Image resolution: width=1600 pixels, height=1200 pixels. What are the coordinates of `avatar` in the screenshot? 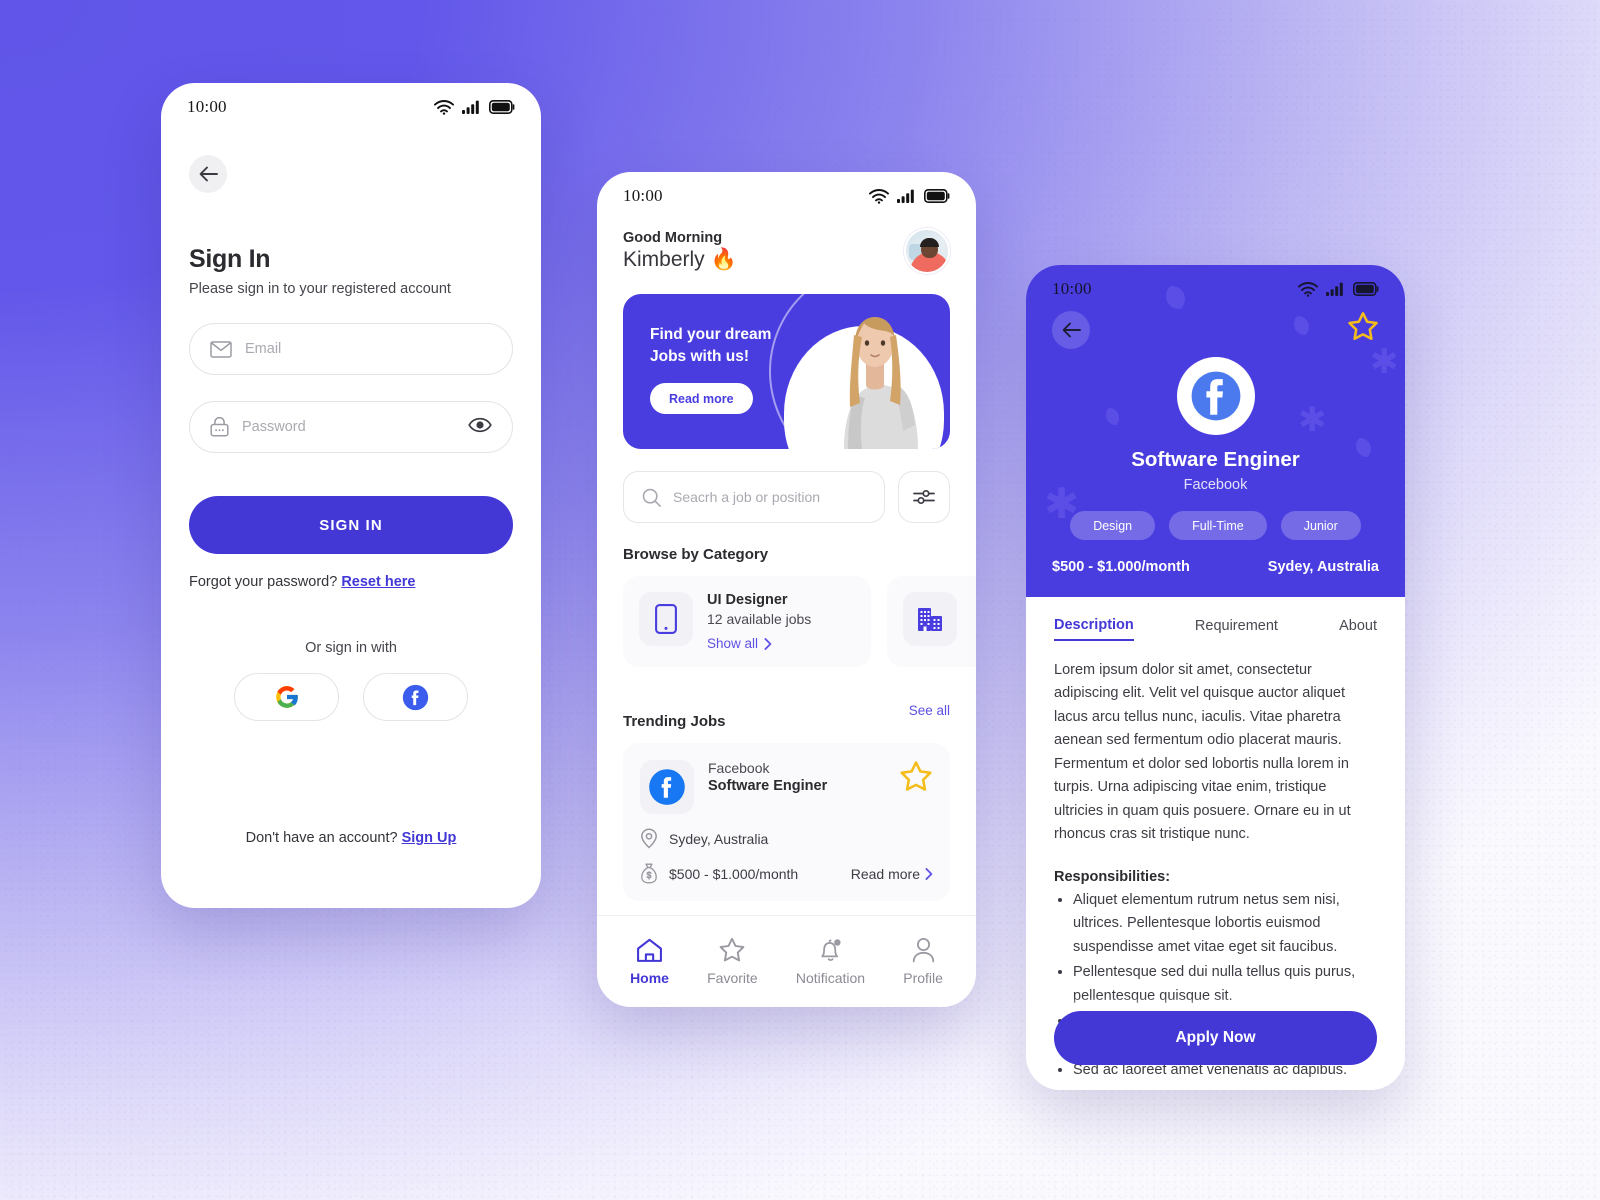 It's located at (927, 251).